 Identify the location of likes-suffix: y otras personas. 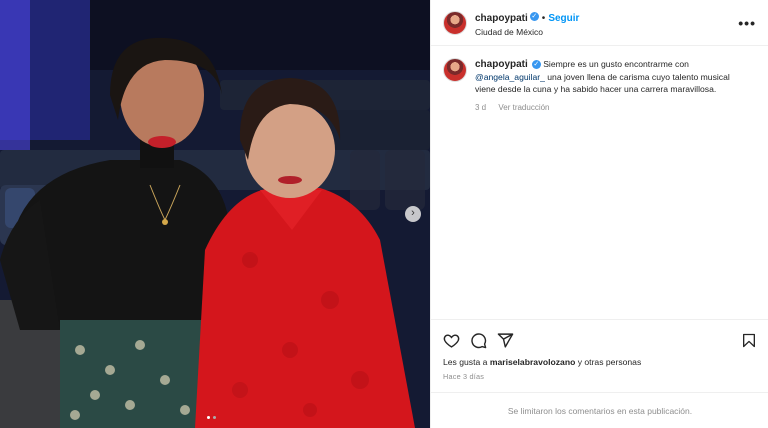
(610, 362).